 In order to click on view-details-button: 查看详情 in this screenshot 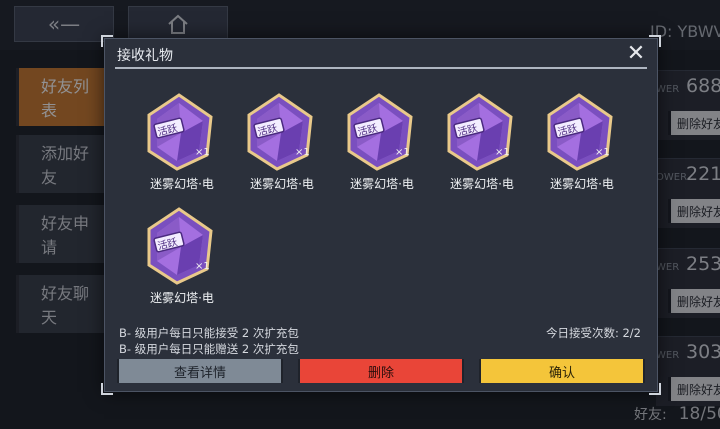, I will do `click(200, 371)`.